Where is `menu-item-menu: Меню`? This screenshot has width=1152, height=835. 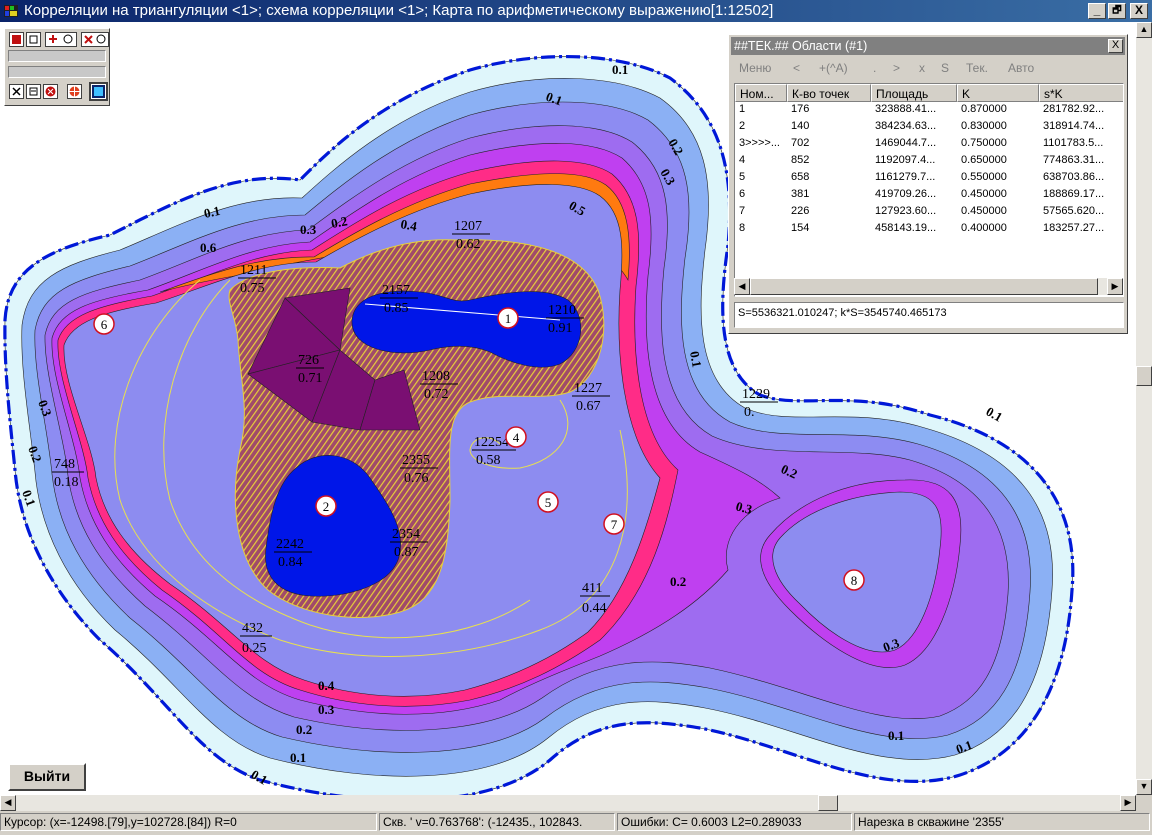 menu-item-menu: Меню is located at coordinates (755, 68).